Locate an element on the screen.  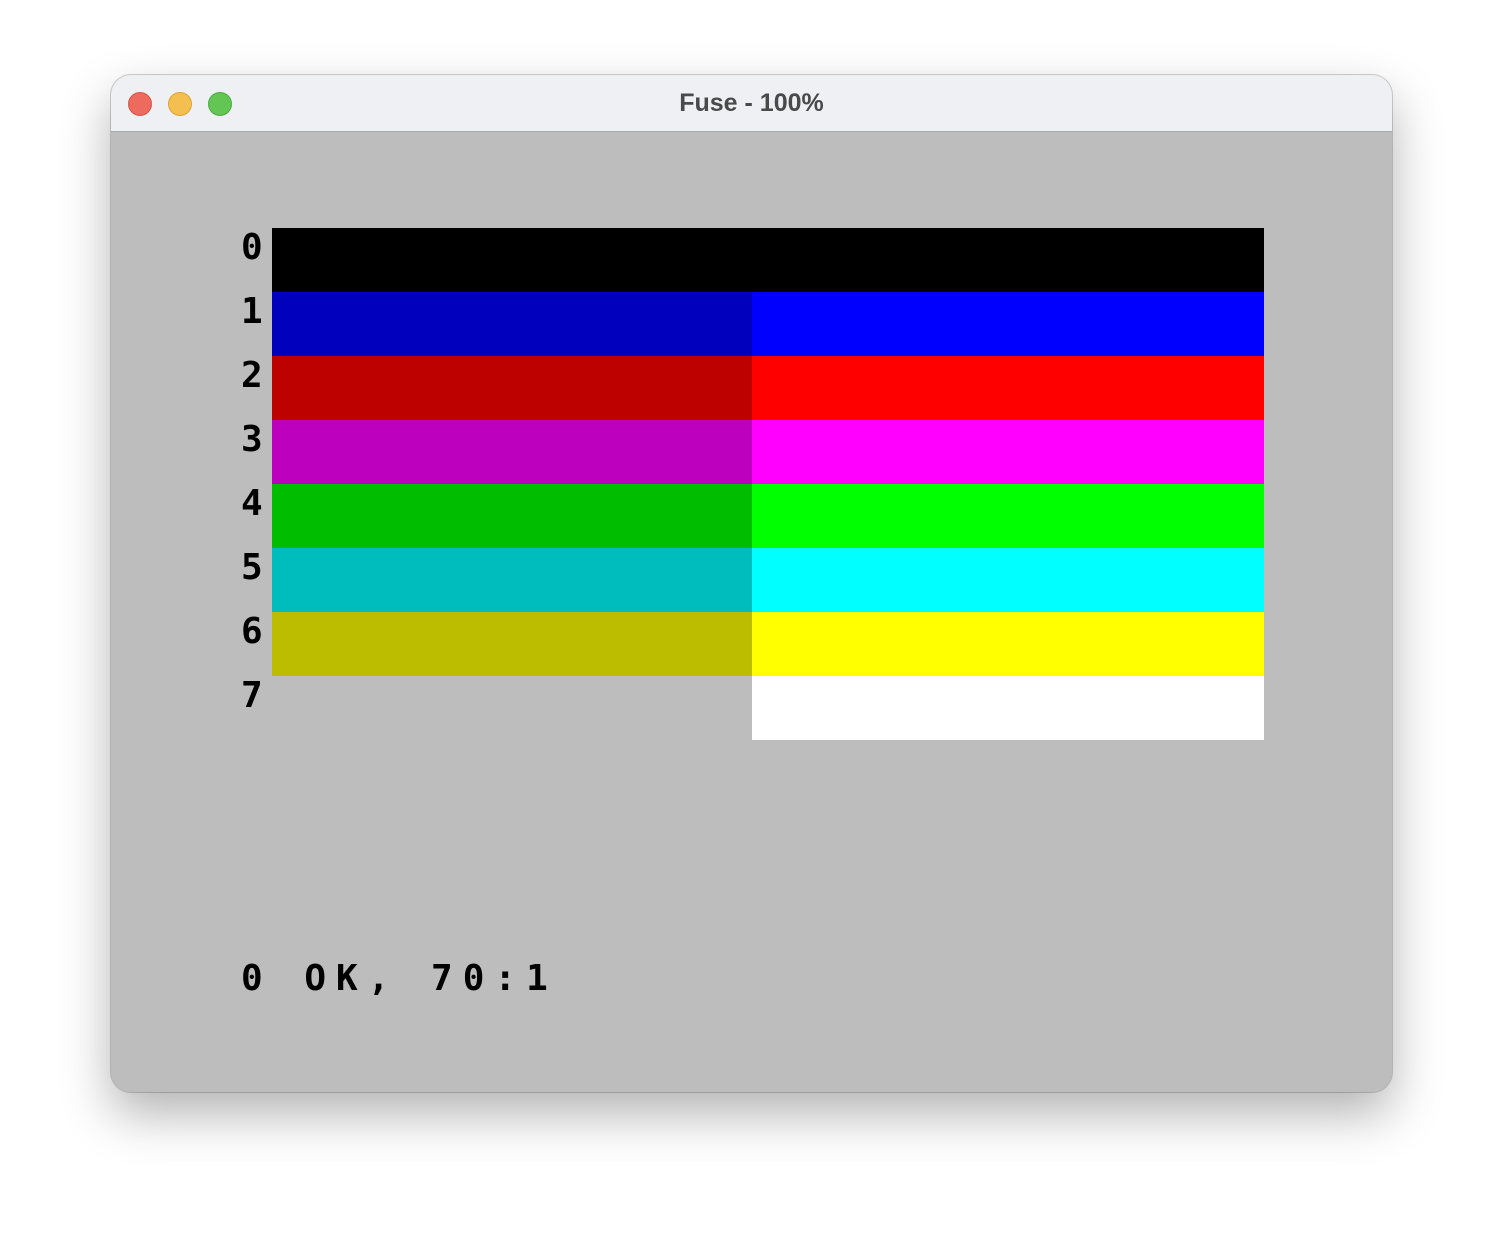
window-title: Fuse - 100% is located at coordinates (751, 103).